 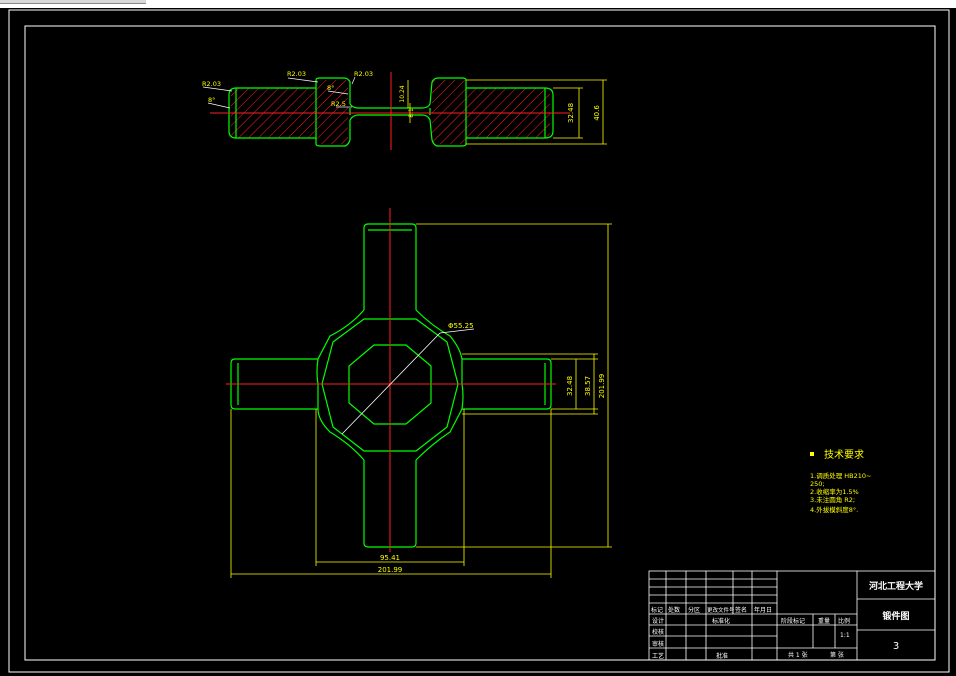 I want to click on tb-row-label: 审核, so click(x=658, y=644).